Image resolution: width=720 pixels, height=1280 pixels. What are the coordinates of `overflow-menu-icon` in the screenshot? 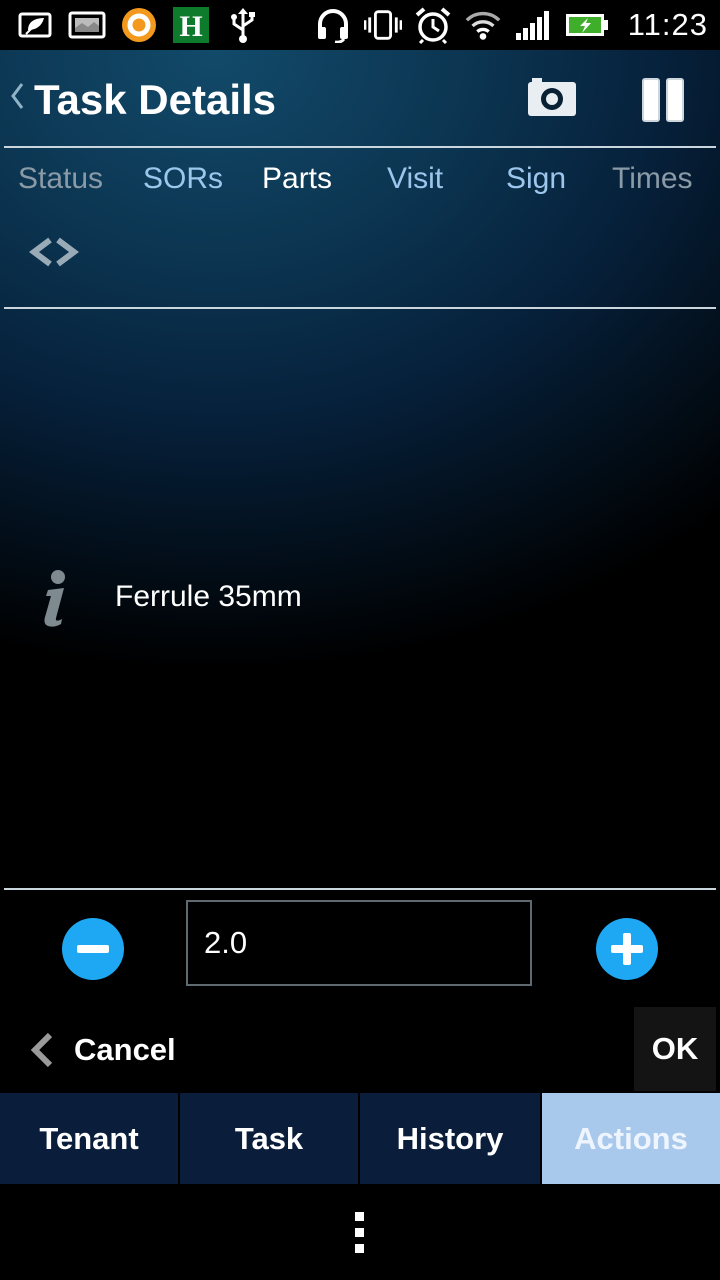 It's located at (360, 1233).